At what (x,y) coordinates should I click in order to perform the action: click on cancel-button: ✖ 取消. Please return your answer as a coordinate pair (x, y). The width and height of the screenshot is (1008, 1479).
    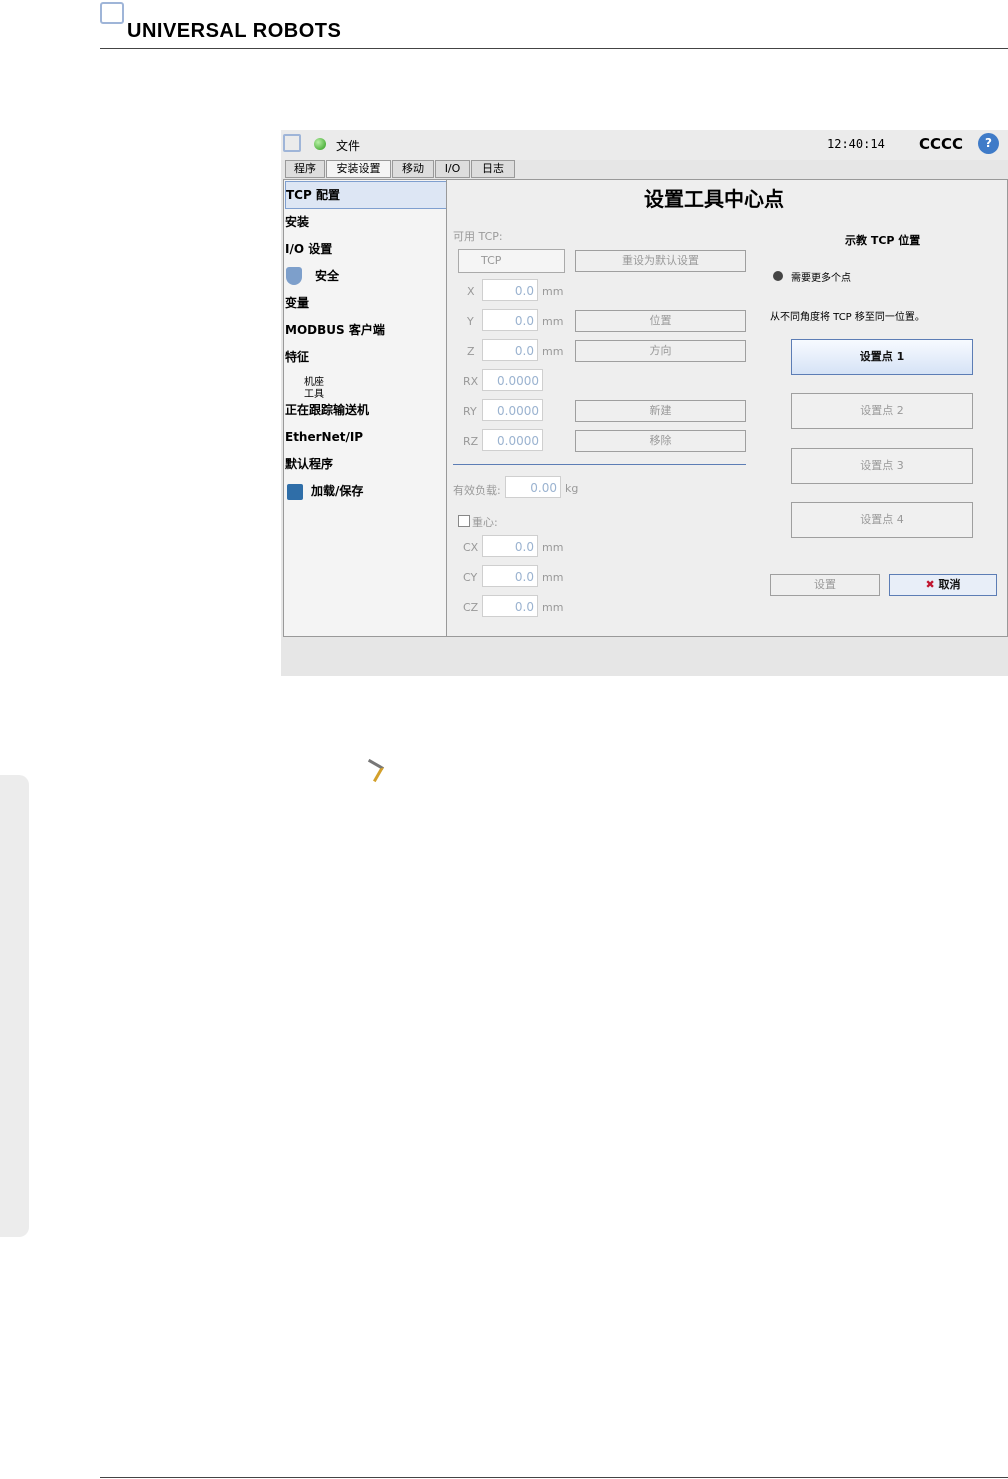
    Looking at the image, I should click on (943, 585).